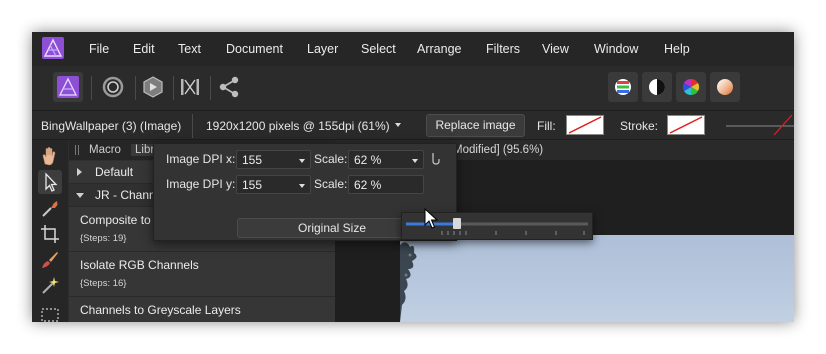 The width and height of the screenshot is (826, 354). I want to click on stroke-swatch, so click(686, 125).